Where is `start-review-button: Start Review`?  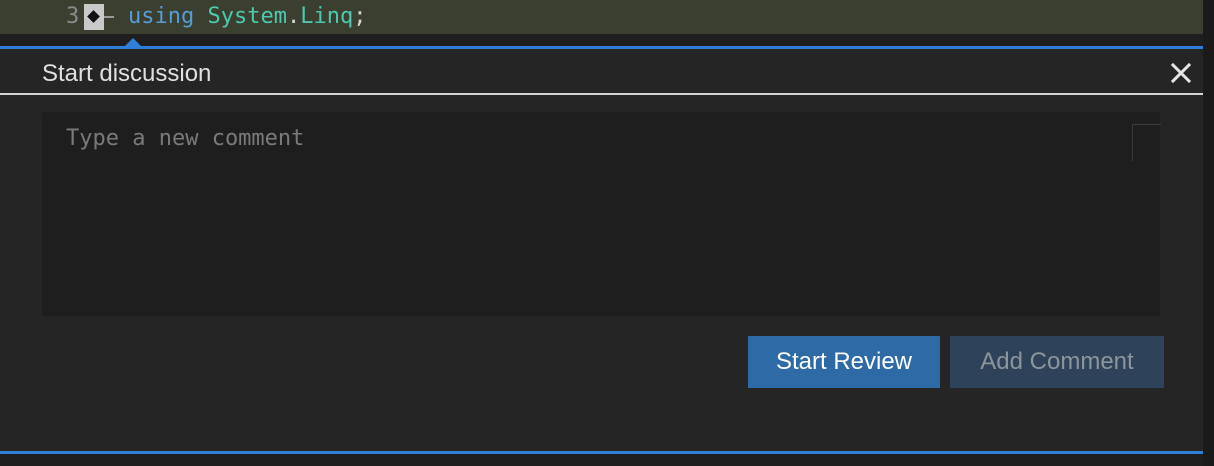 start-review-button: Start Review is located at coordinates (844, 362).